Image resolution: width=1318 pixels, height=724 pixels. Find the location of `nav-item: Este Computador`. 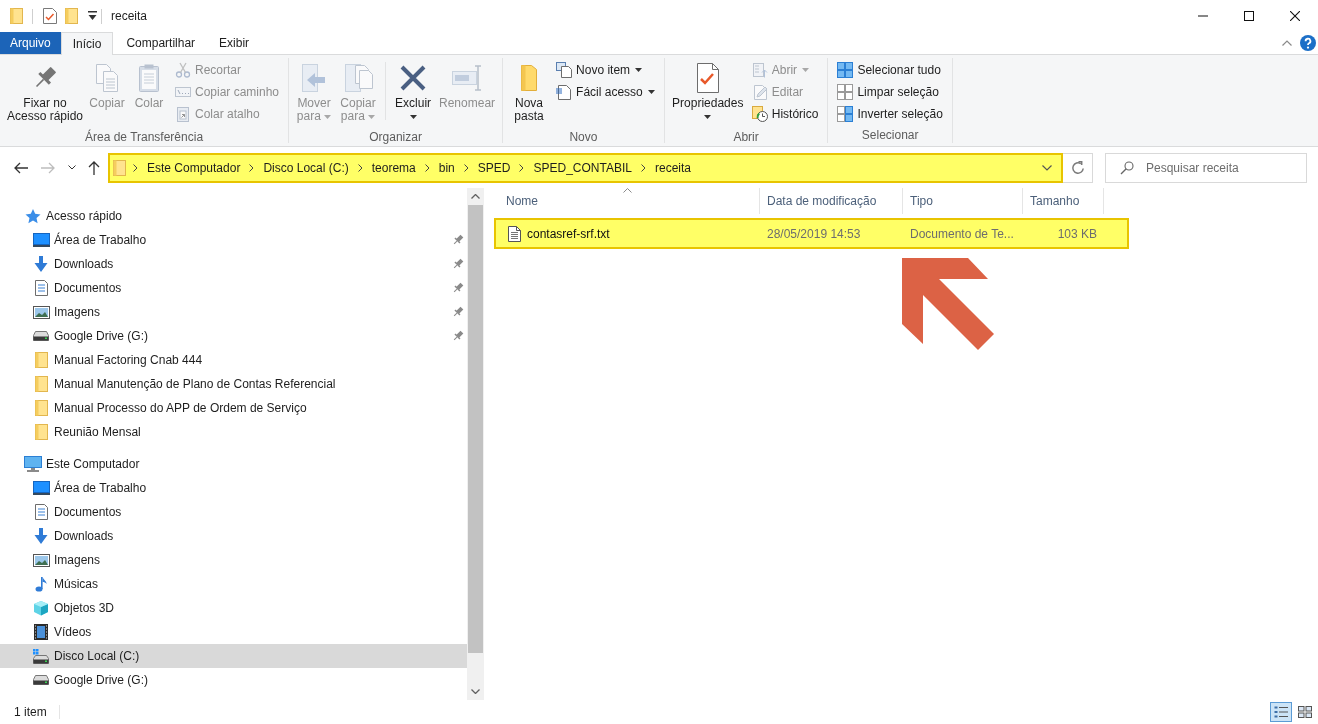

nav-item: Este Computador is located at coordinates (233, 464).